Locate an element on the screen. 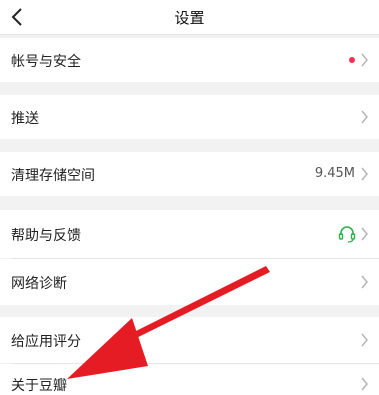 The height and width of the screenshot is (395, 379). settings-item-rate-app: 给应用评分 is located at coordinates (189, 340).